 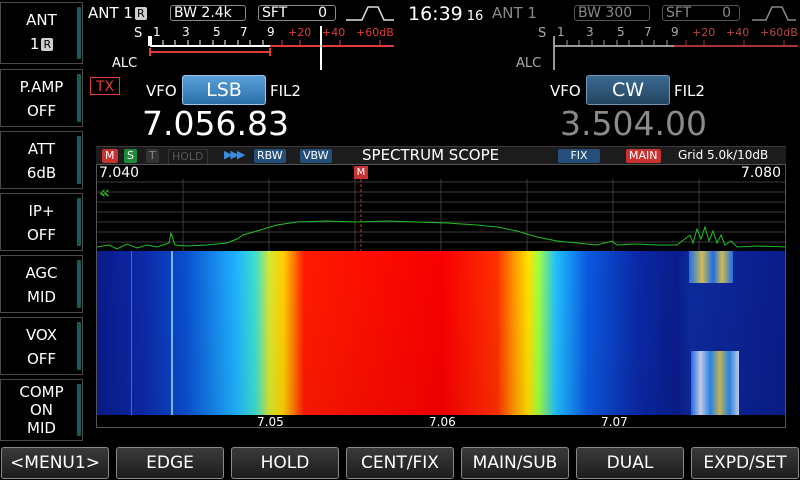 I want to click on scope-rbw-tag: RBW, so click(x=270, y=156).